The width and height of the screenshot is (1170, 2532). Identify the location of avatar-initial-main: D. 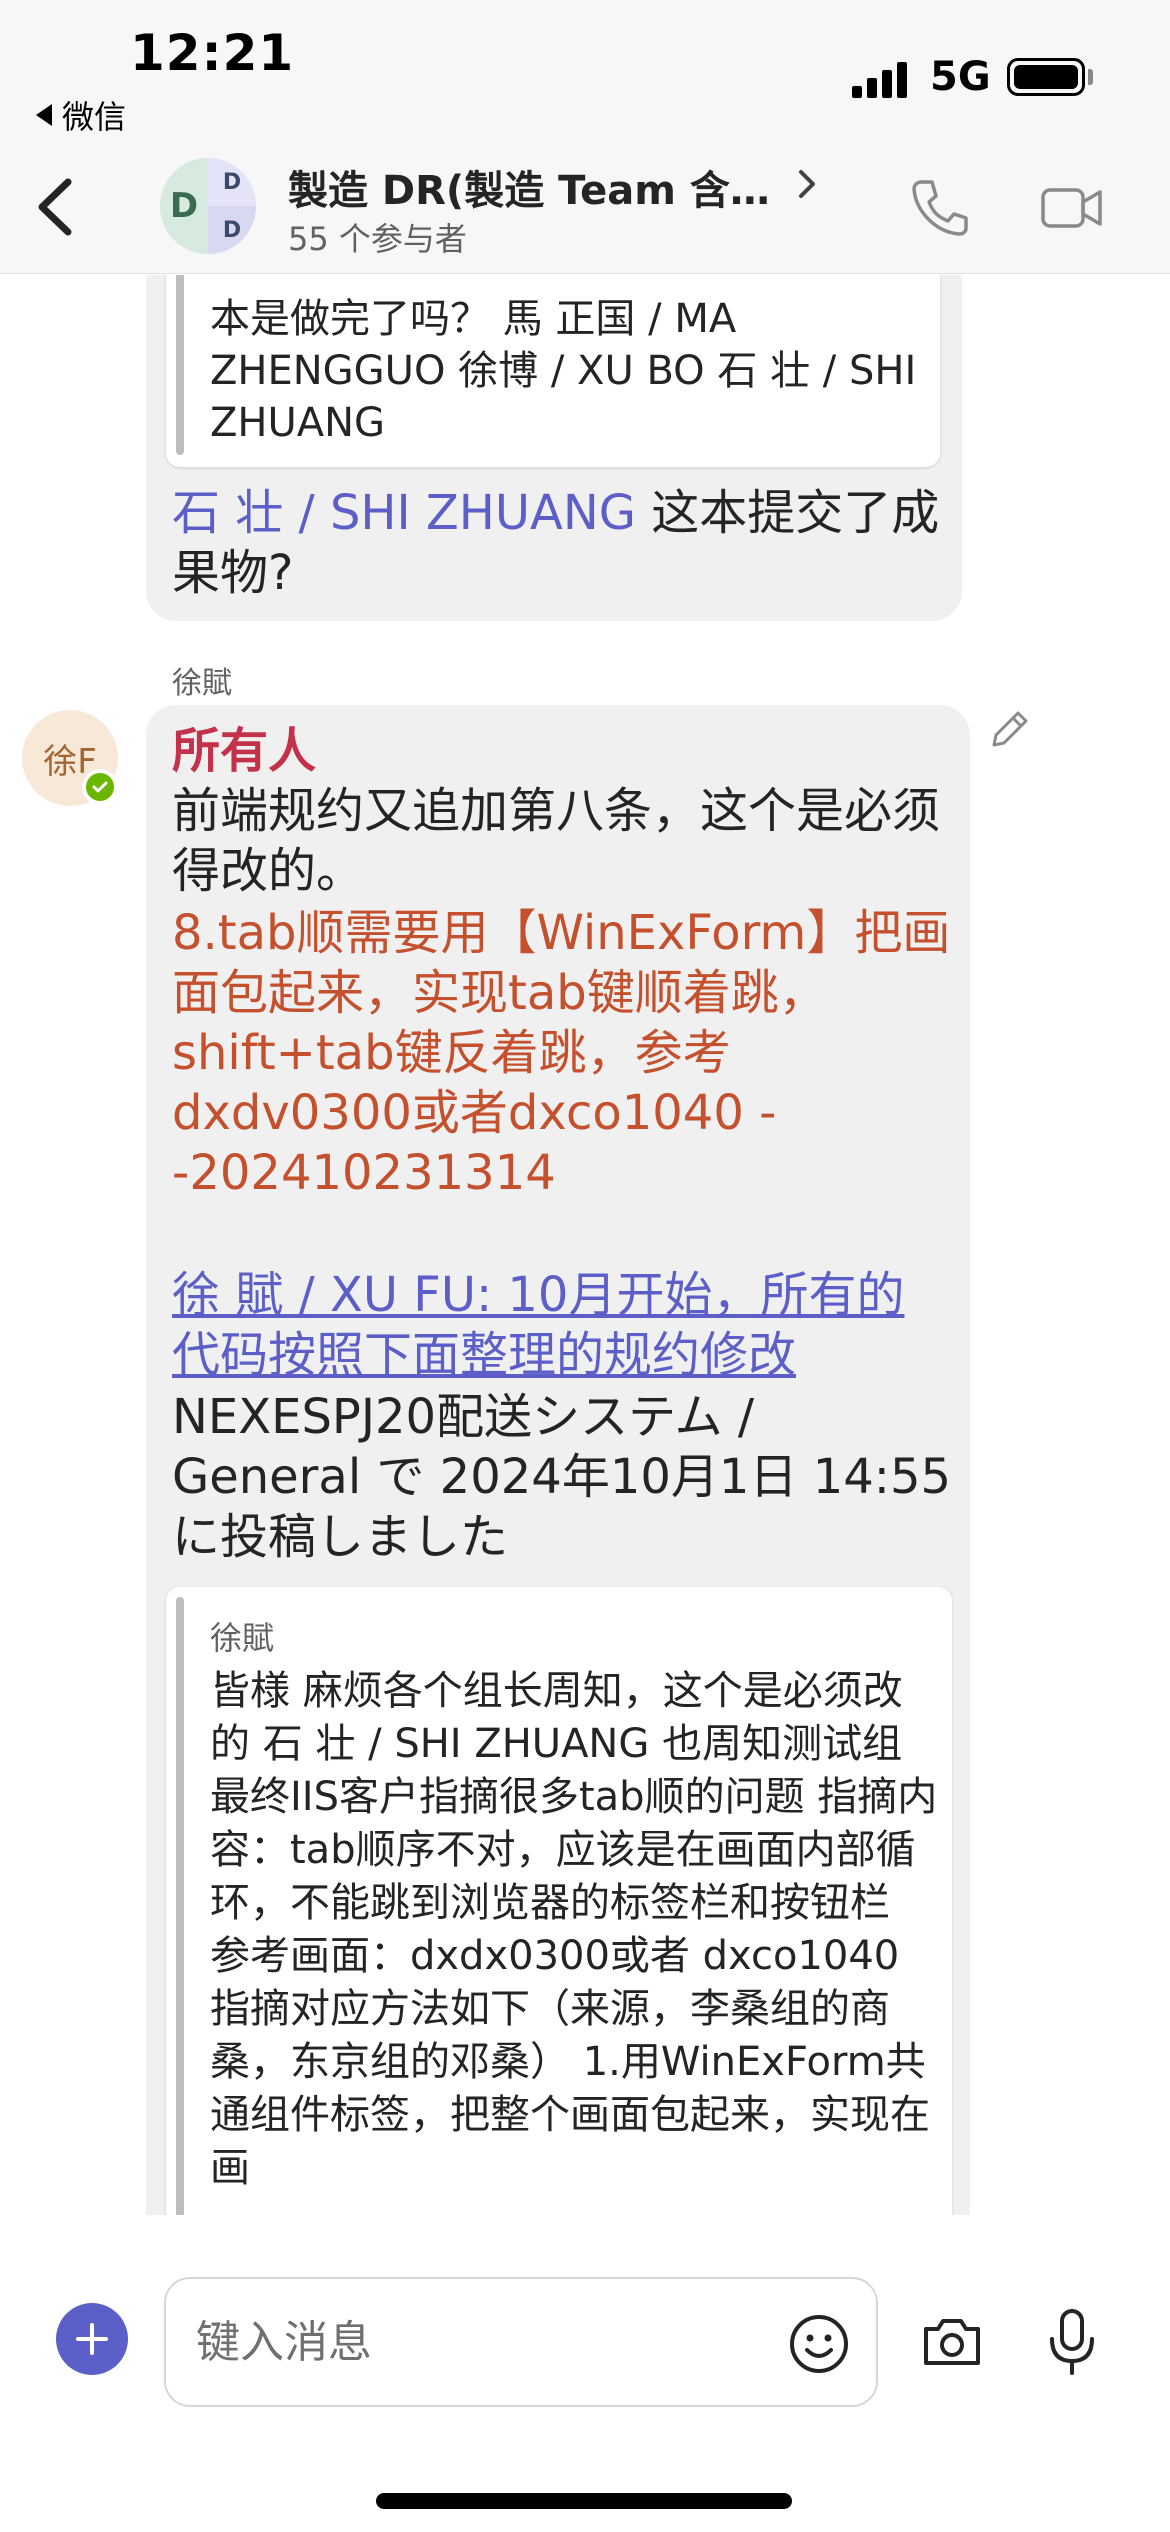
(184, 206).